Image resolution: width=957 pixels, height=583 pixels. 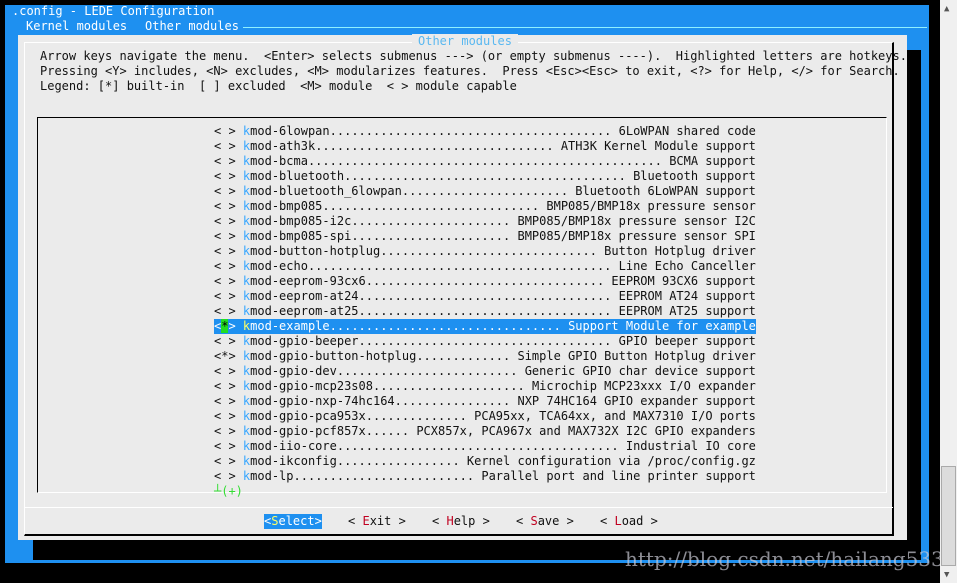 What do you see at coordinates (791, 559) in the screenshot?
I see `watermark: http://blog.csdn.net/hailang5337` at bounding box center [791, 559].